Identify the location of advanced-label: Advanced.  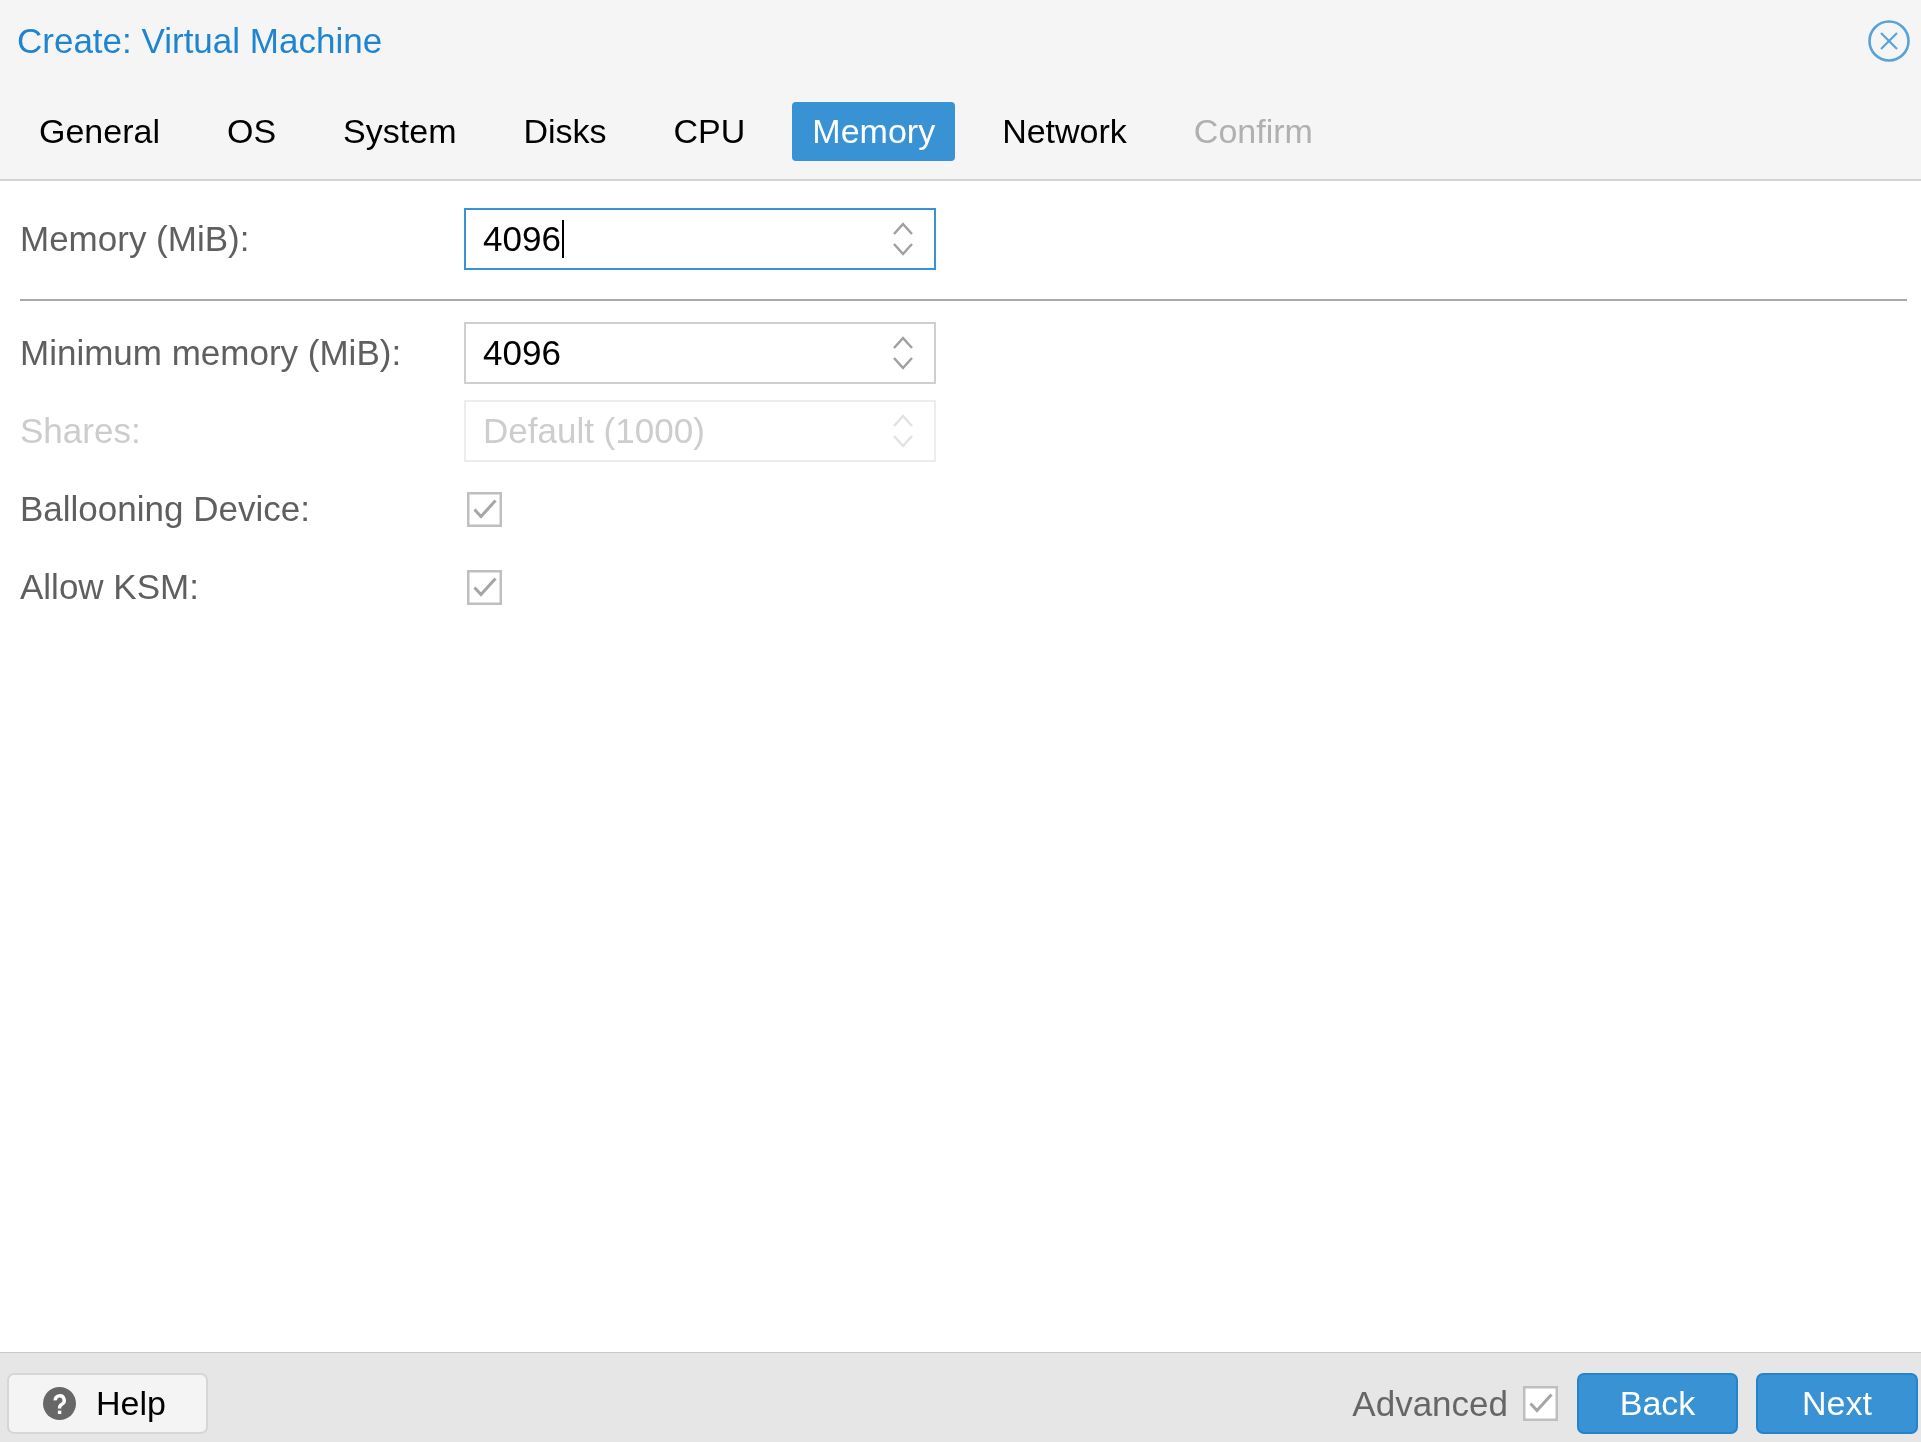
(1430, 1403).